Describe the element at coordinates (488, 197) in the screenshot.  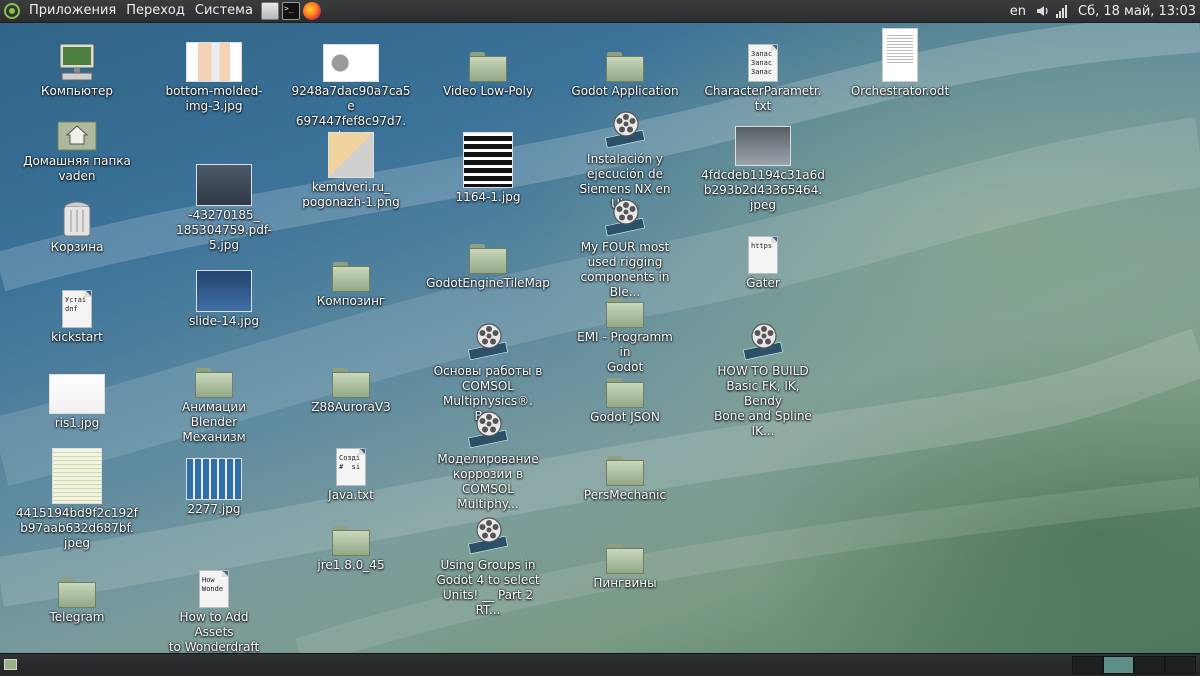
I see `desktop-icon-label: 1164-1.jpg` at that location.